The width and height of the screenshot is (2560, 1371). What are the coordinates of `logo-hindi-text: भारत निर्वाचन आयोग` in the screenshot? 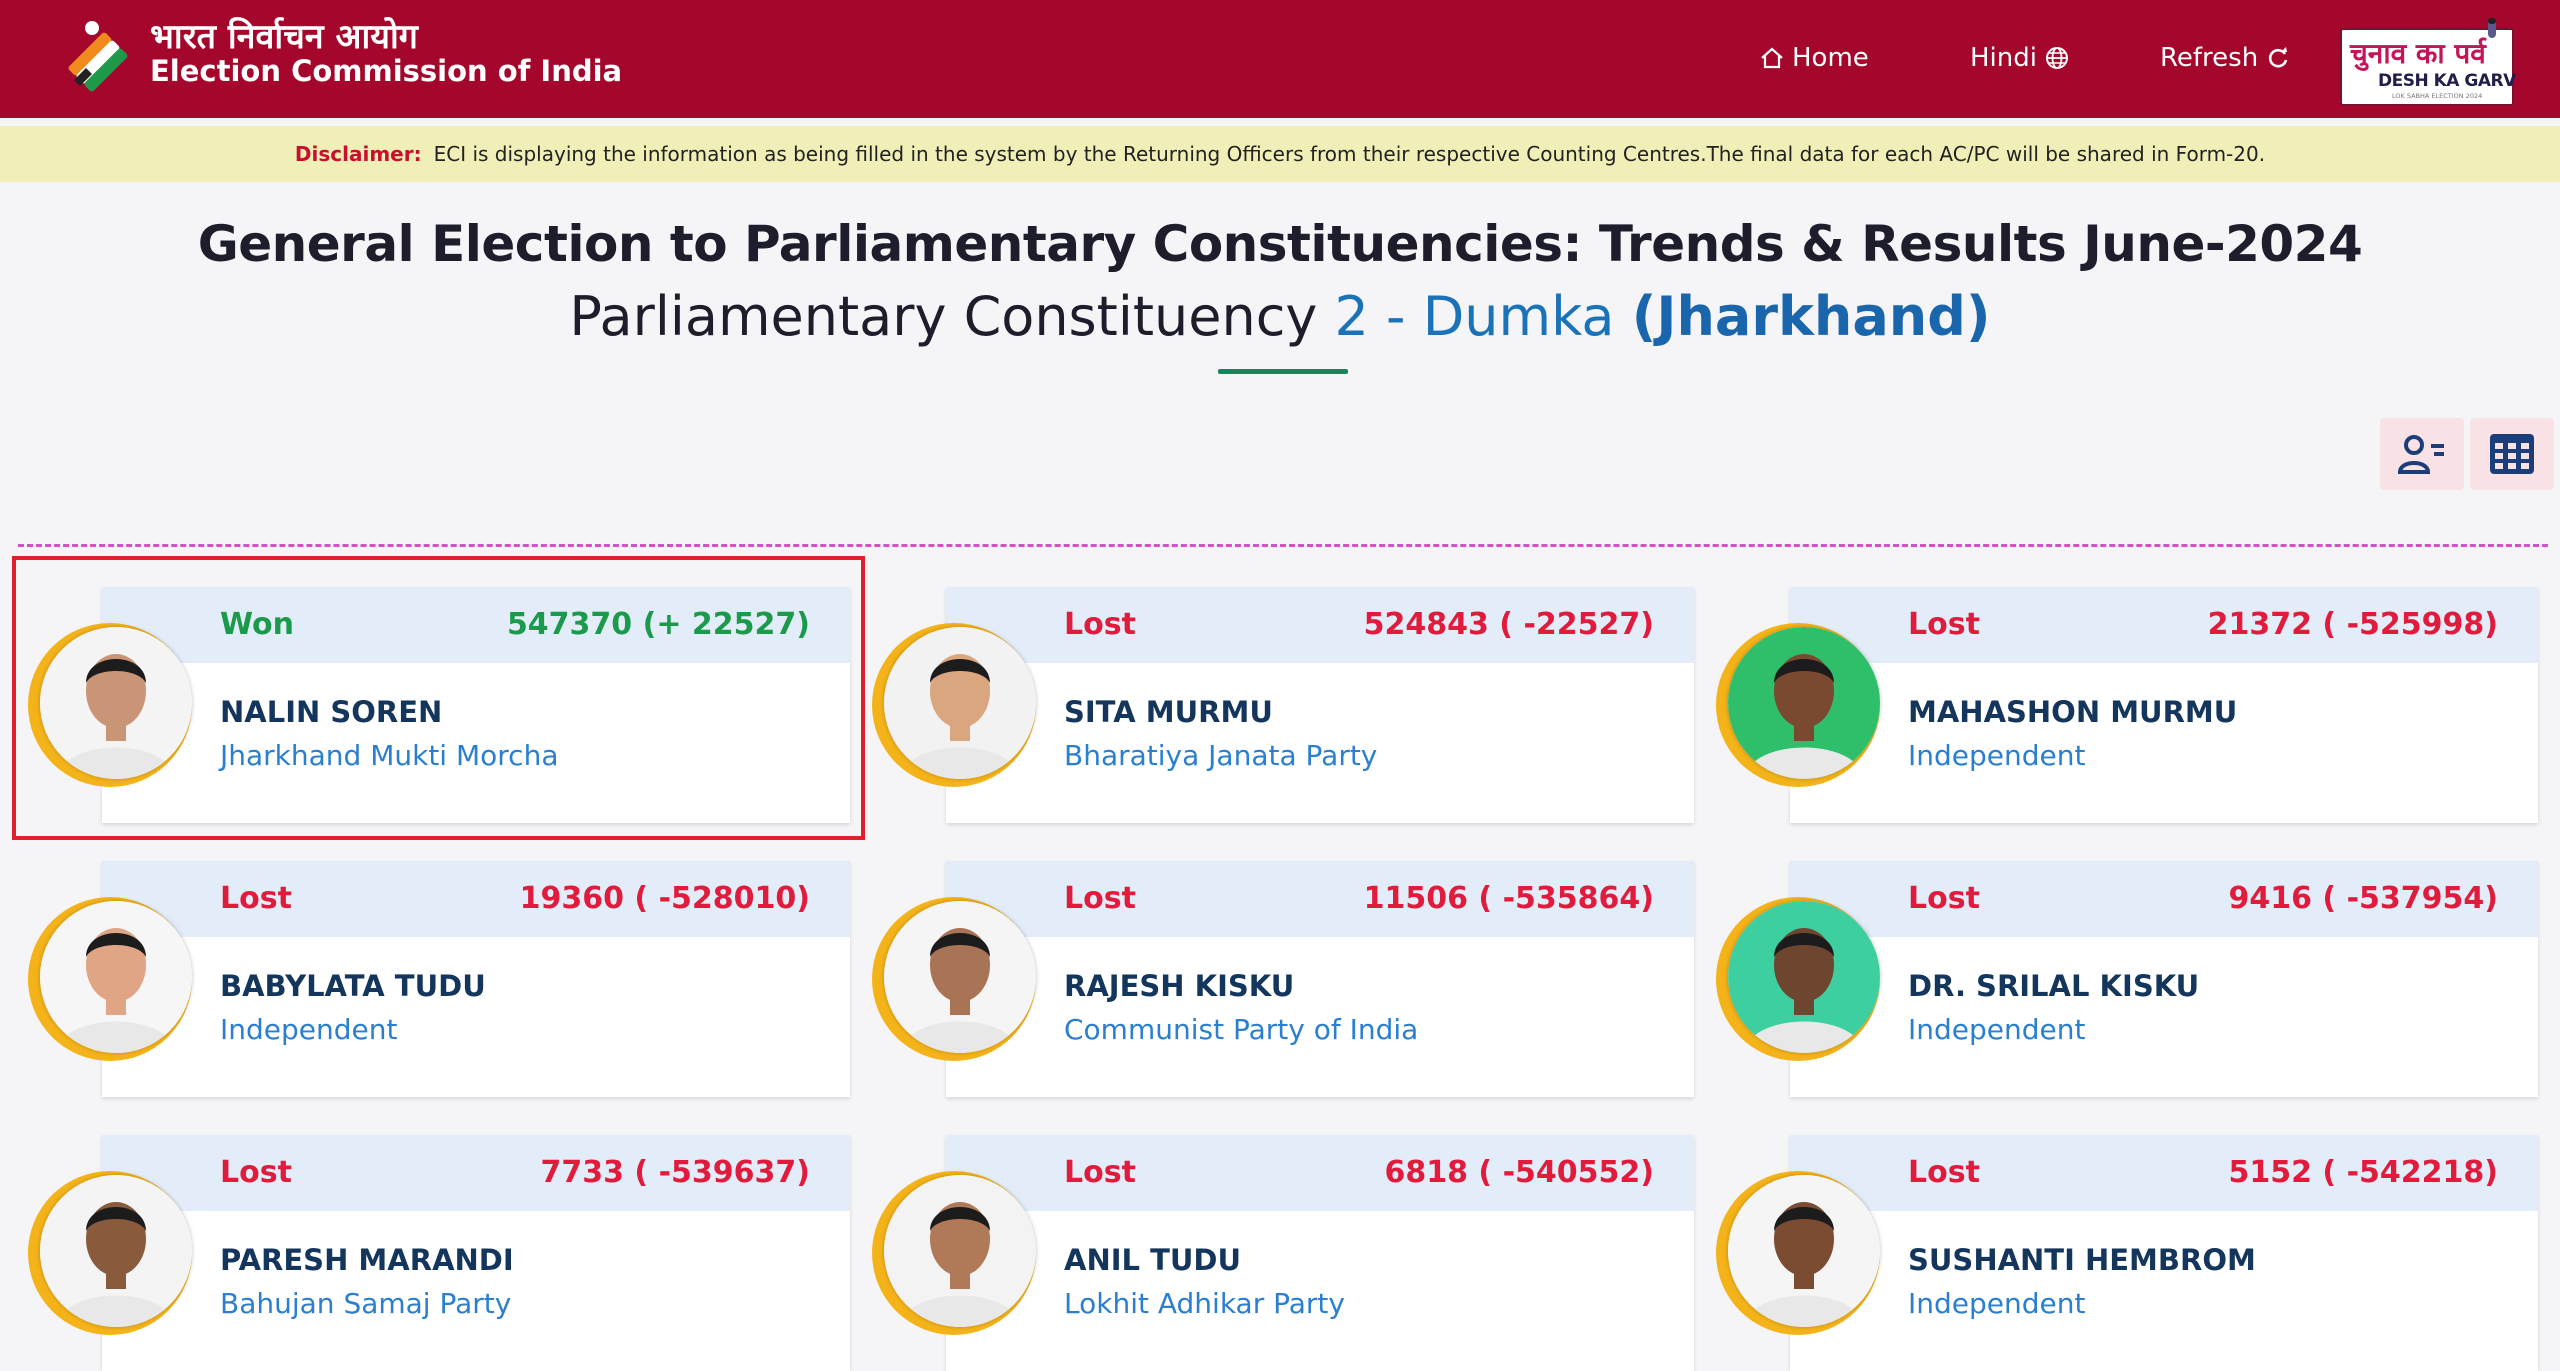 It's located at (284, 37).